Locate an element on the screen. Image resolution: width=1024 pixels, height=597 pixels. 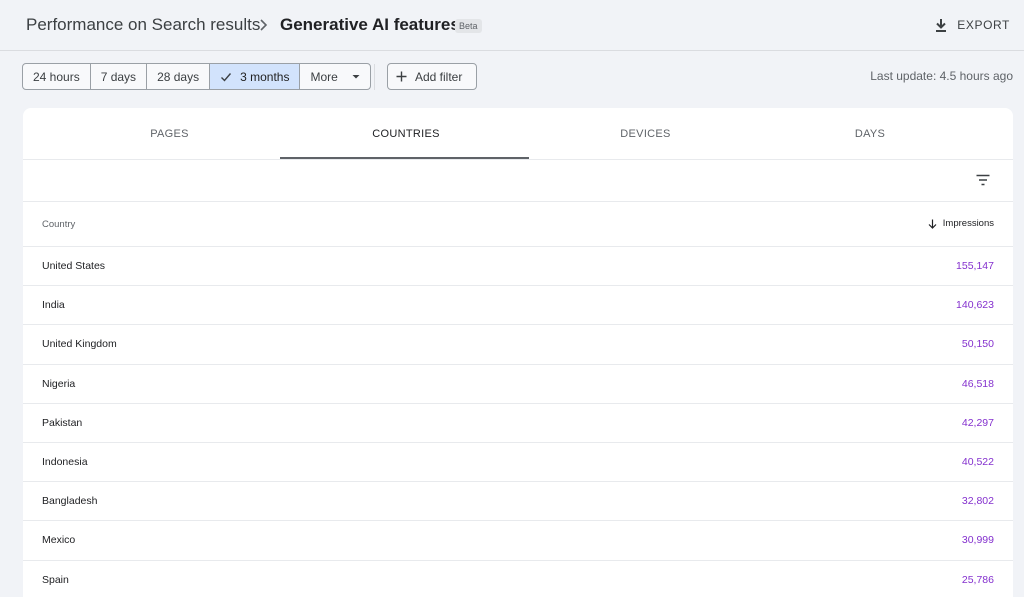
table-row: India 140,623 is located at coordinates (518, 306).